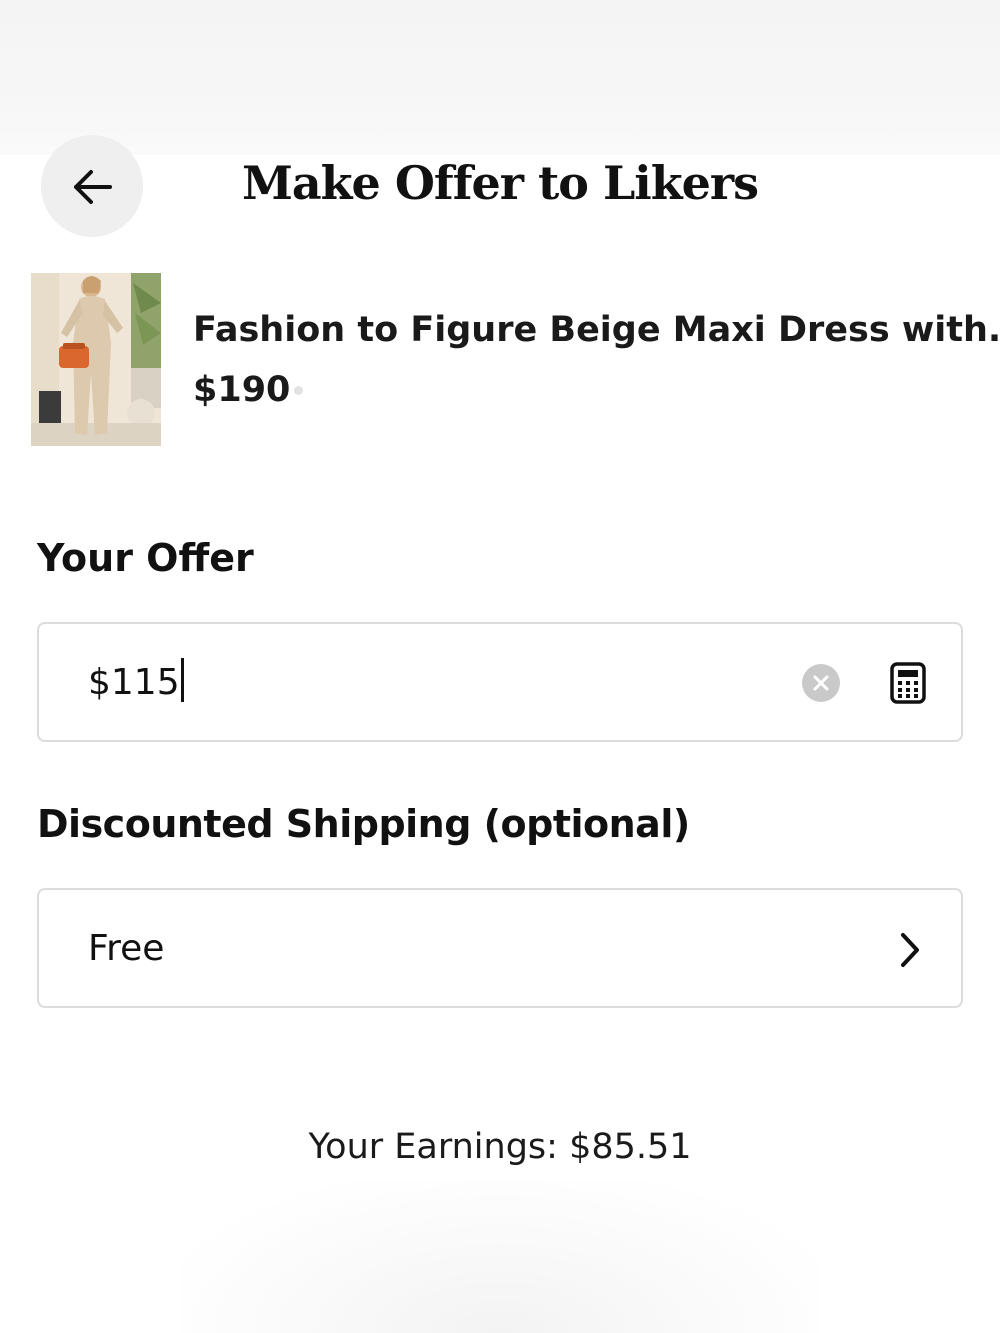 The width and height of the screenshot is (1000, 1333). What do you see at coordinates (126, 948) in the screenshot?
I see `shipping-value: Free` at bounding box center [126, 948].